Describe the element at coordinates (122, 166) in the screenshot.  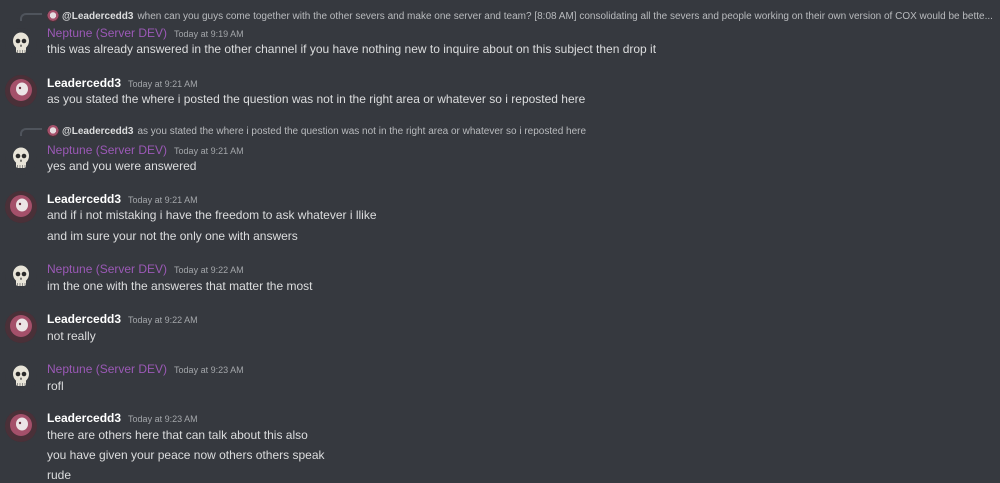
I see `message-text: yes and you were answered` at that location.